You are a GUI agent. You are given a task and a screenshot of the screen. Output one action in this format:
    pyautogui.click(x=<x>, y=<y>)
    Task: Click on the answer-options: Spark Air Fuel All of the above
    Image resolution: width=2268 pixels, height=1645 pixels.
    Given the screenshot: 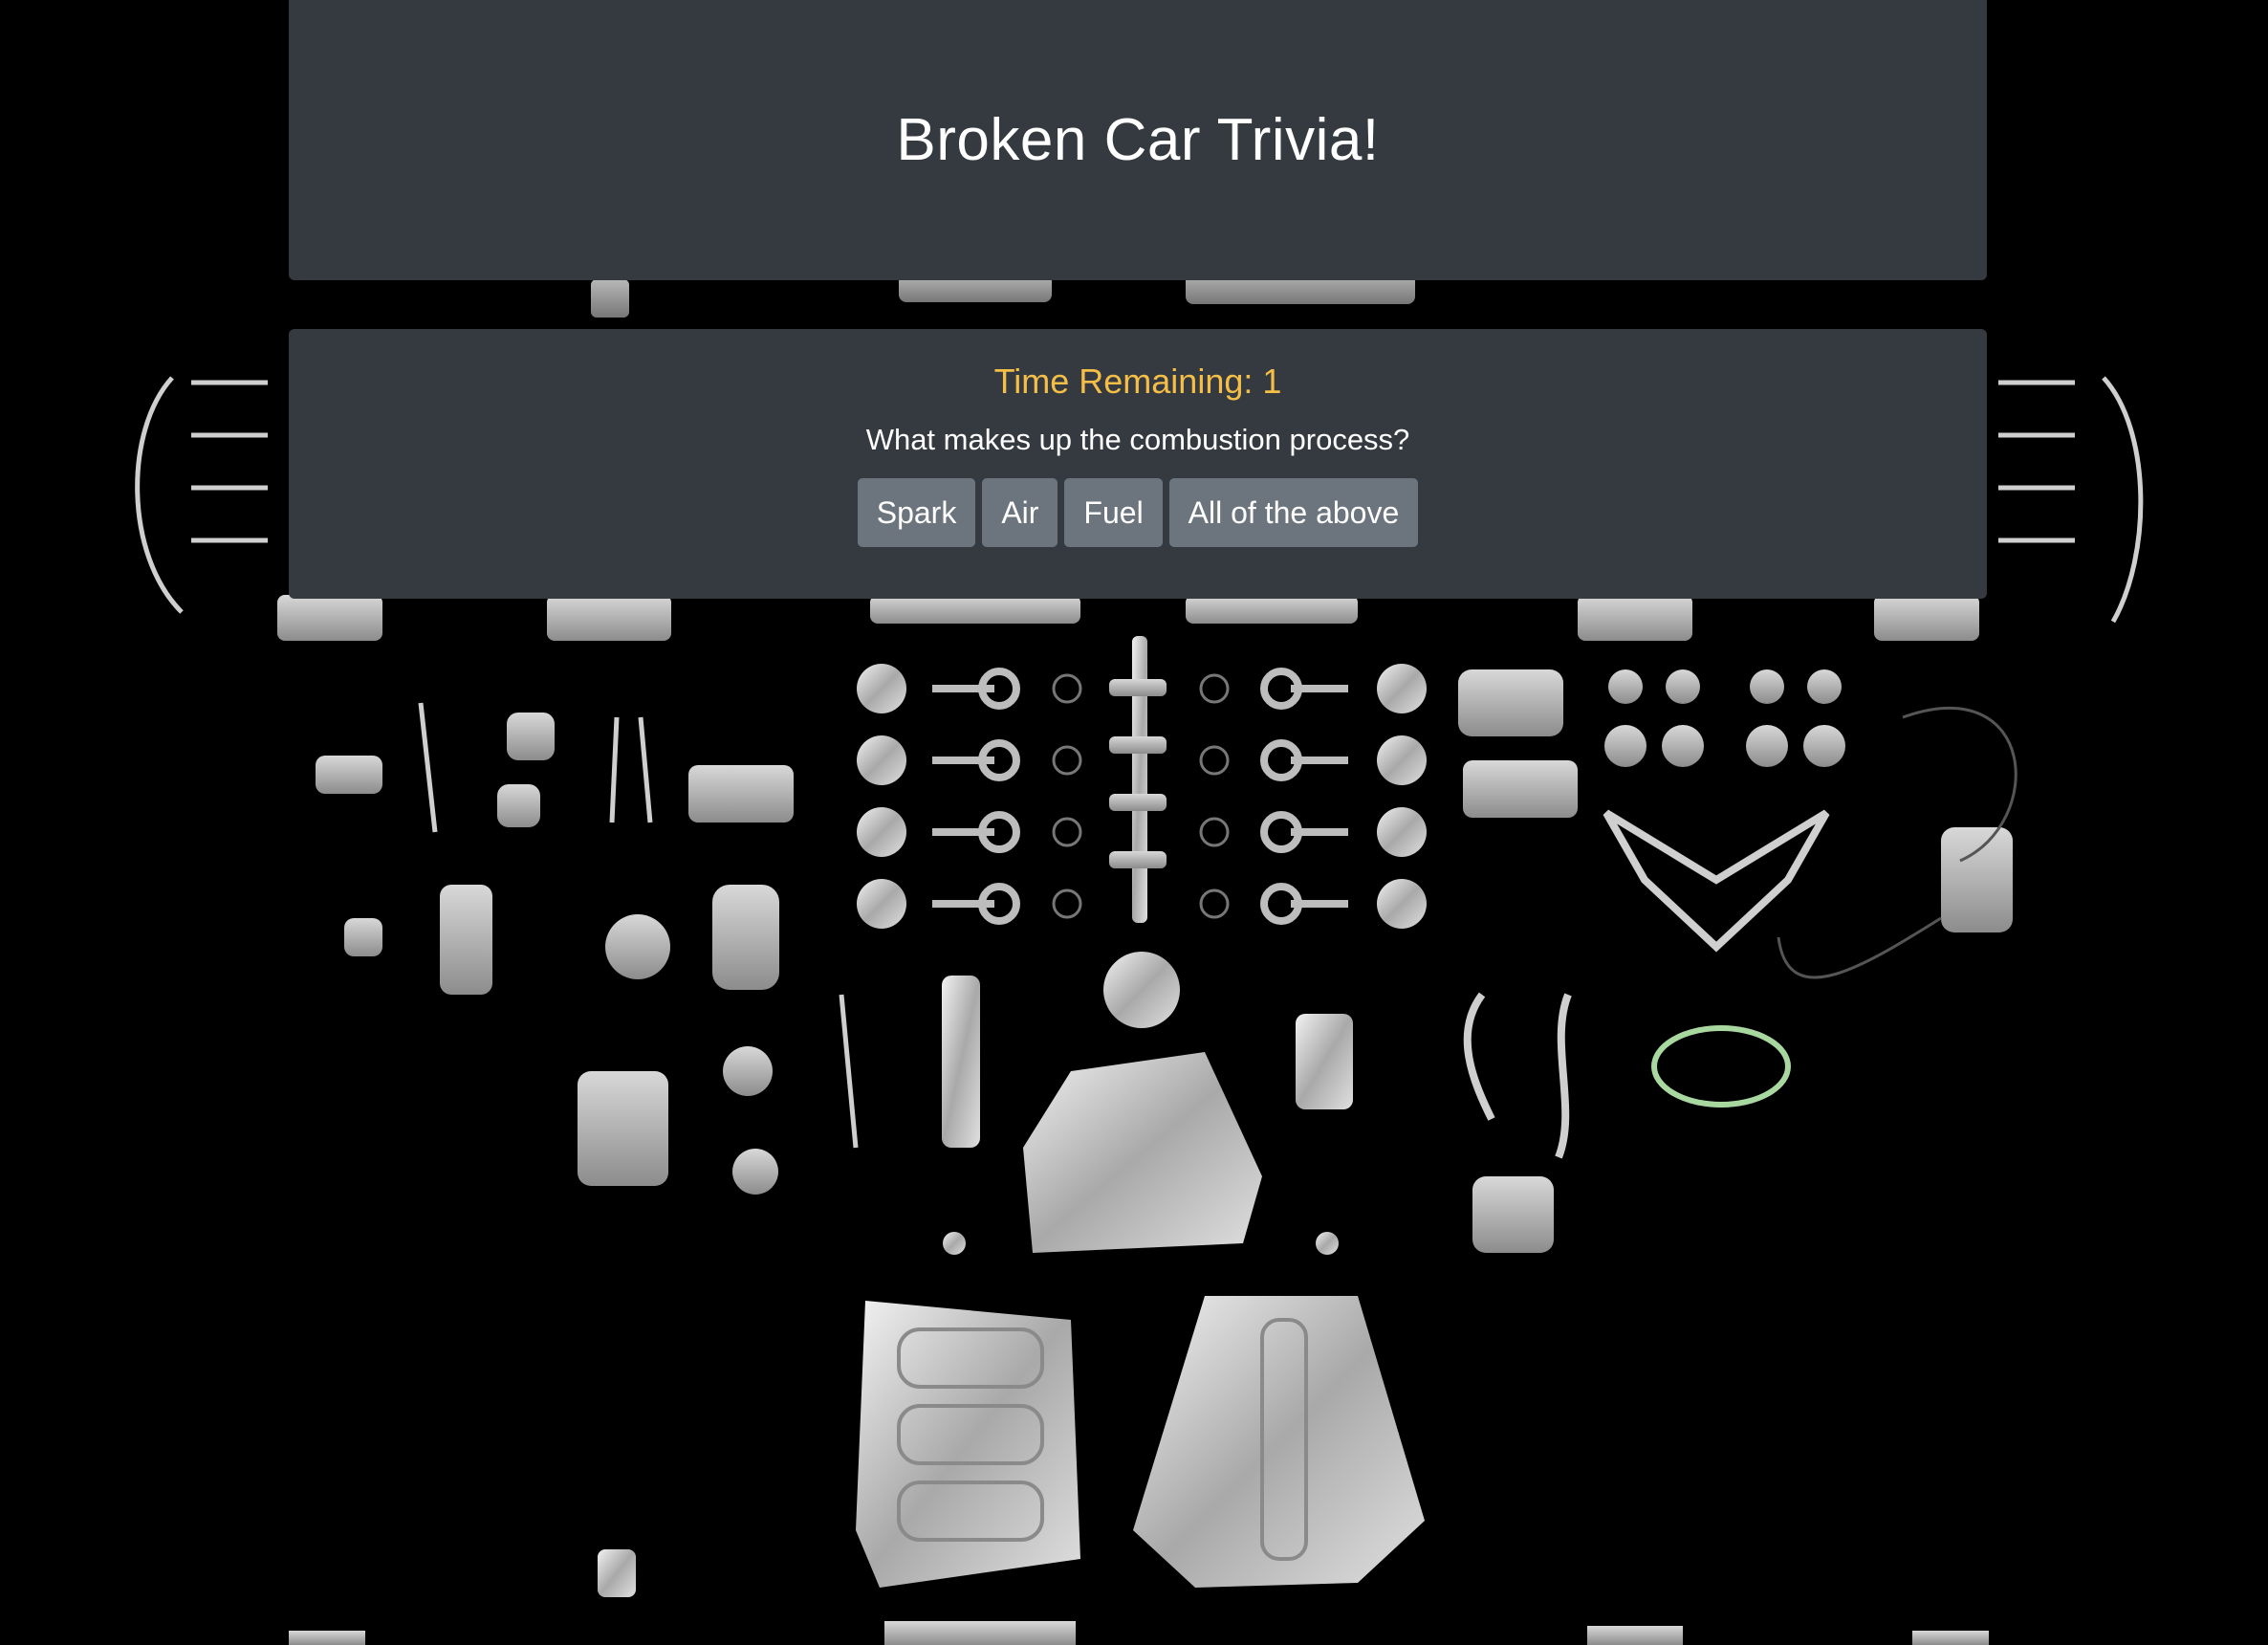 What is the action you would take?
    pyautogui.click(x=1138, y=512)
    